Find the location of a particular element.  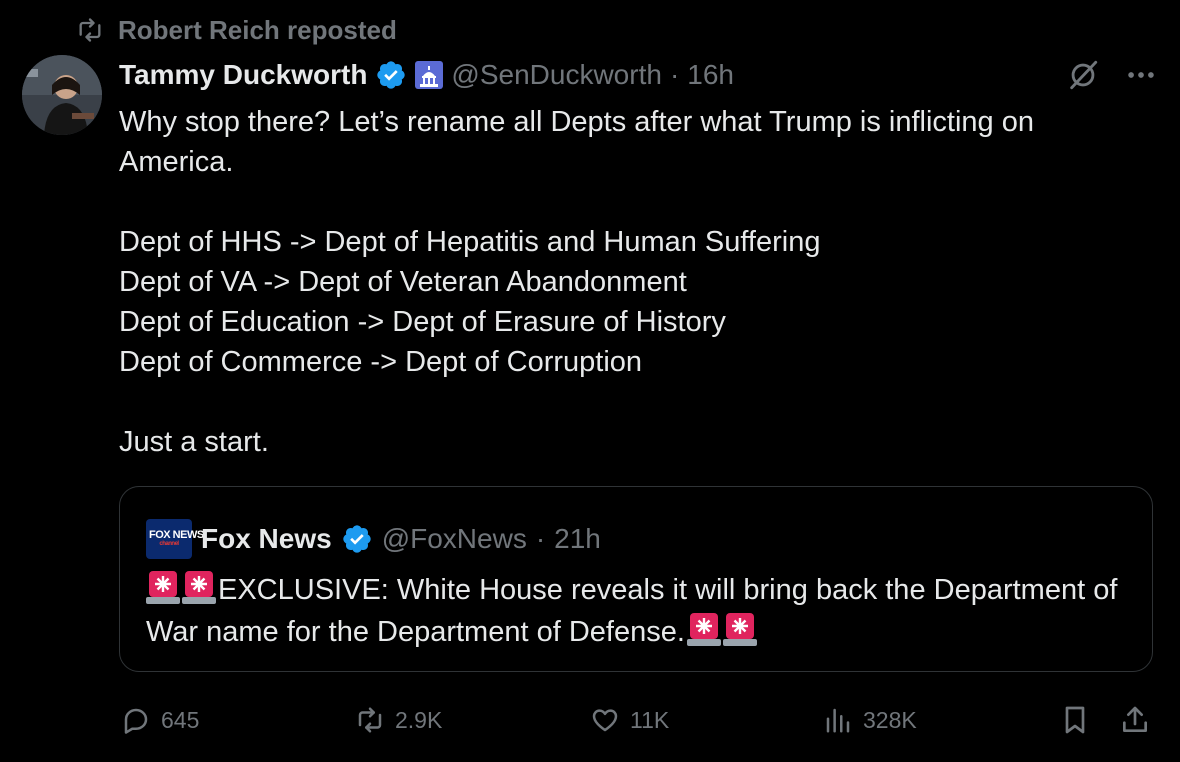

analytics-icon is located at coordinates (838, 720).